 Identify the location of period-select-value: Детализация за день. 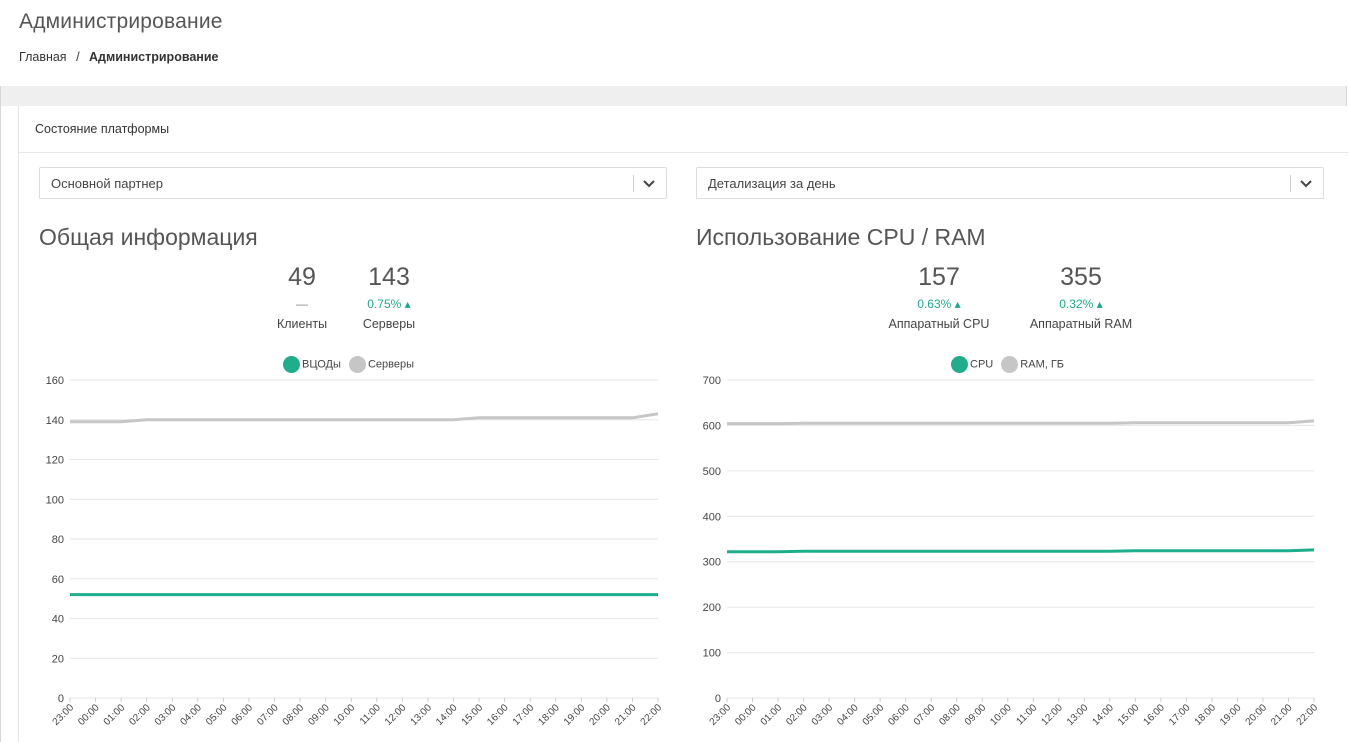
(772, 183).